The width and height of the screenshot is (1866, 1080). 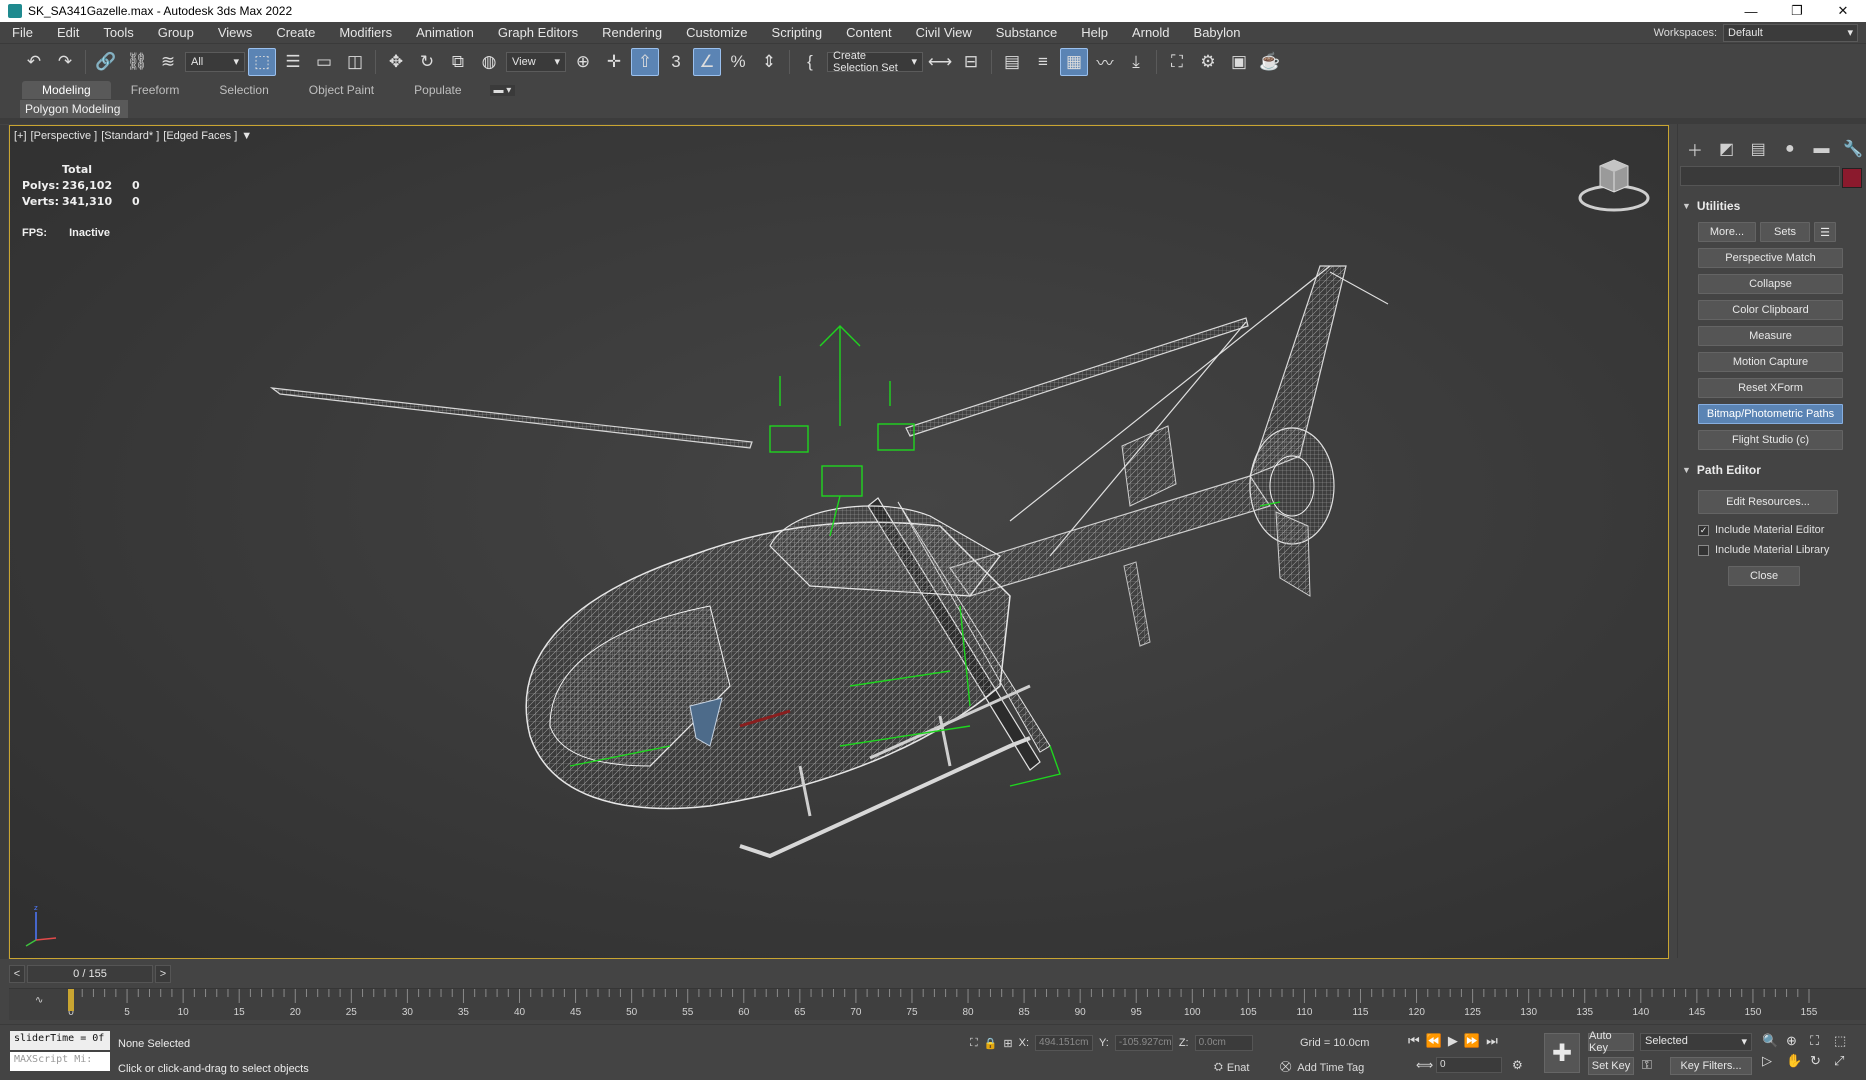 I want to click on object-name-field, so click(x=1760, y=176).